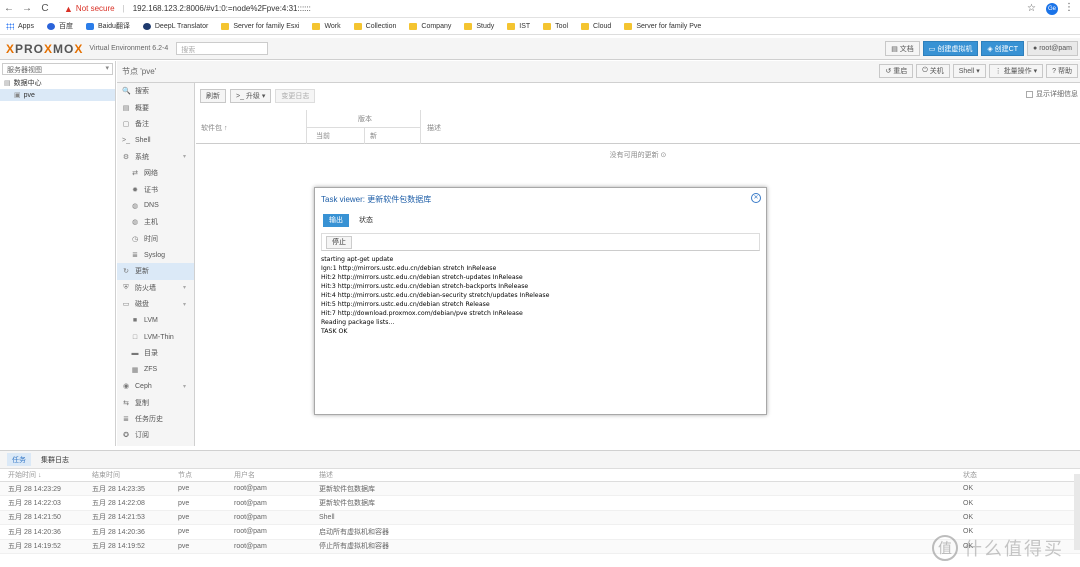 The width and height of the screenshot is (1080, 567). What do you see at coordinates (662, 26) in the screenshot?
I see `bookmark-12: Server for family Pve` at bounding box center [662, 26].